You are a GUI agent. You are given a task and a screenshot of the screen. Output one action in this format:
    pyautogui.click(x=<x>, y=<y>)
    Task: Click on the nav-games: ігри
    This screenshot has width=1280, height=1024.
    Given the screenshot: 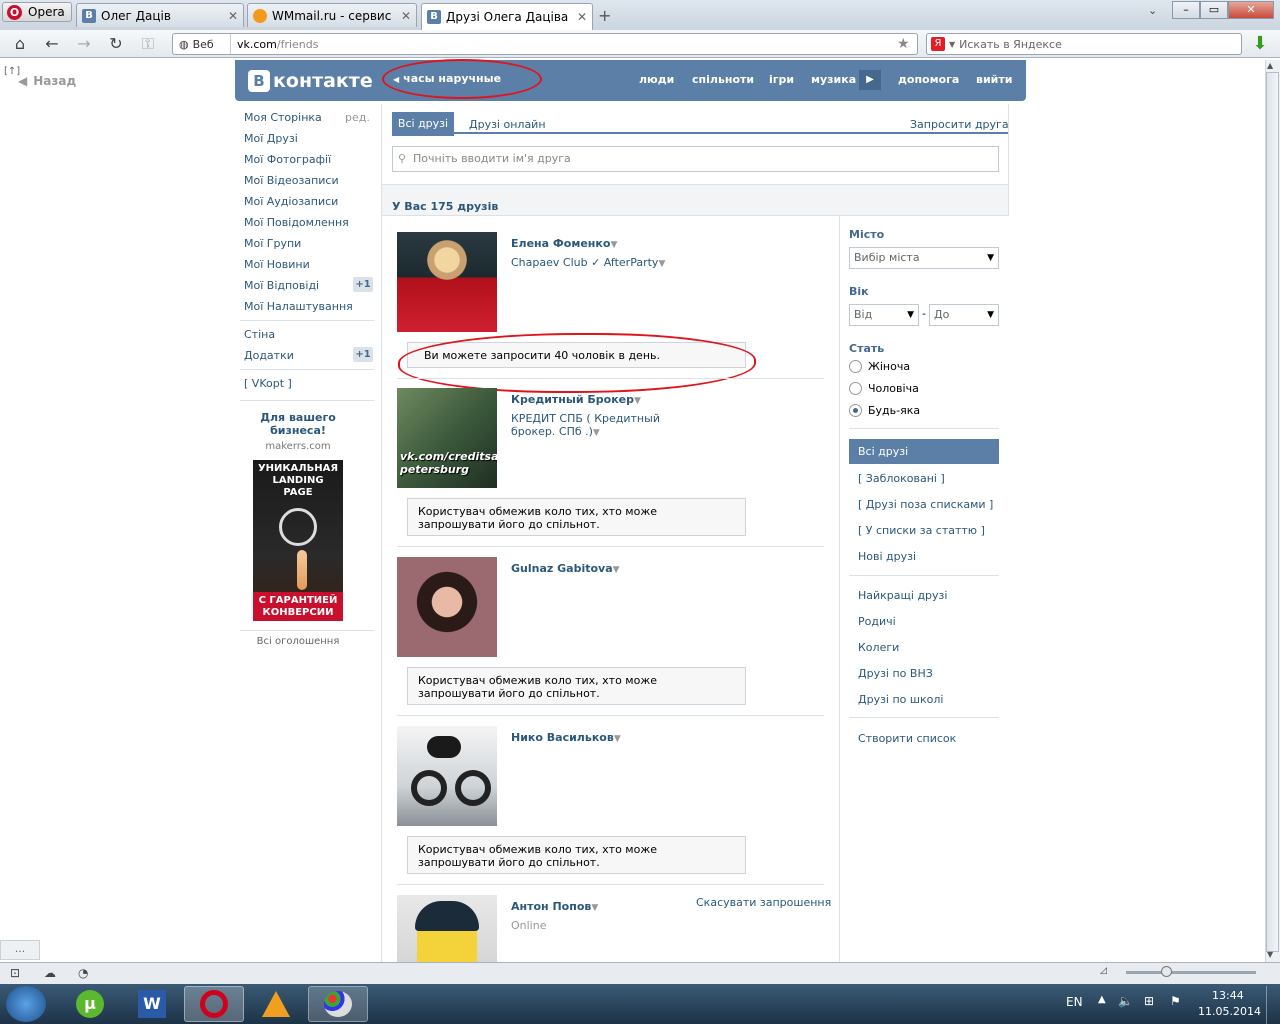 What is the action you would take?
    pyautogui.click(x=781, y=79)
    